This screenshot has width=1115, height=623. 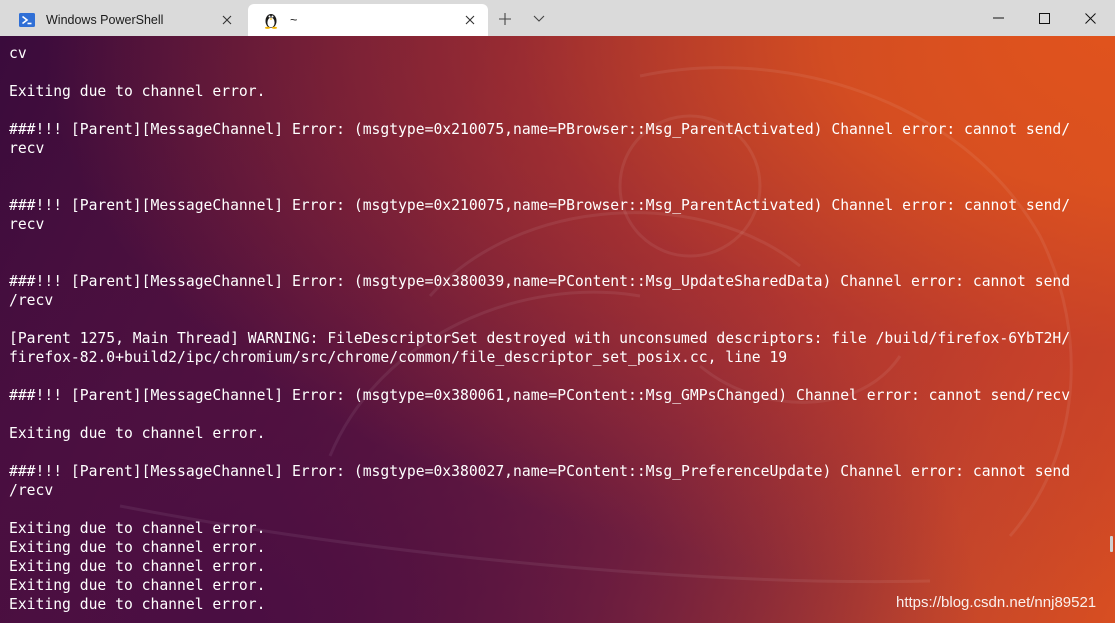 What do you see at coordinates (1111, 544) in the screenshot?
I see `scrollbar-thumb` at bounding box center [1111, 544].